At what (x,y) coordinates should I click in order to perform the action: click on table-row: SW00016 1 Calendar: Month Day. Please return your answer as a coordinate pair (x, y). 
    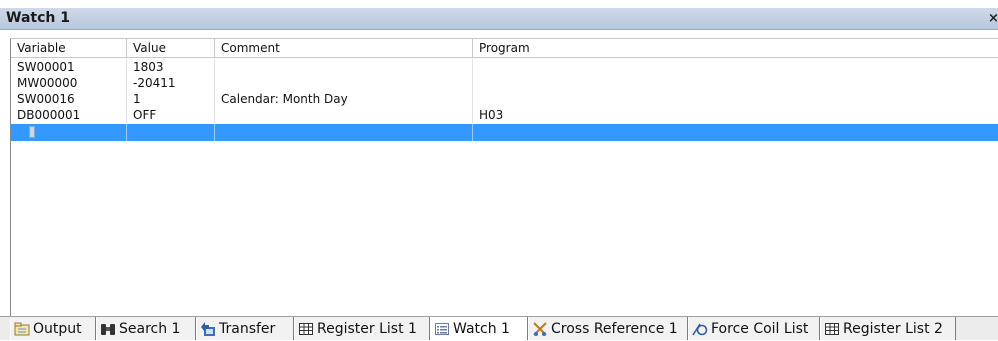
    Looking at the image, I should click on (504, 99).